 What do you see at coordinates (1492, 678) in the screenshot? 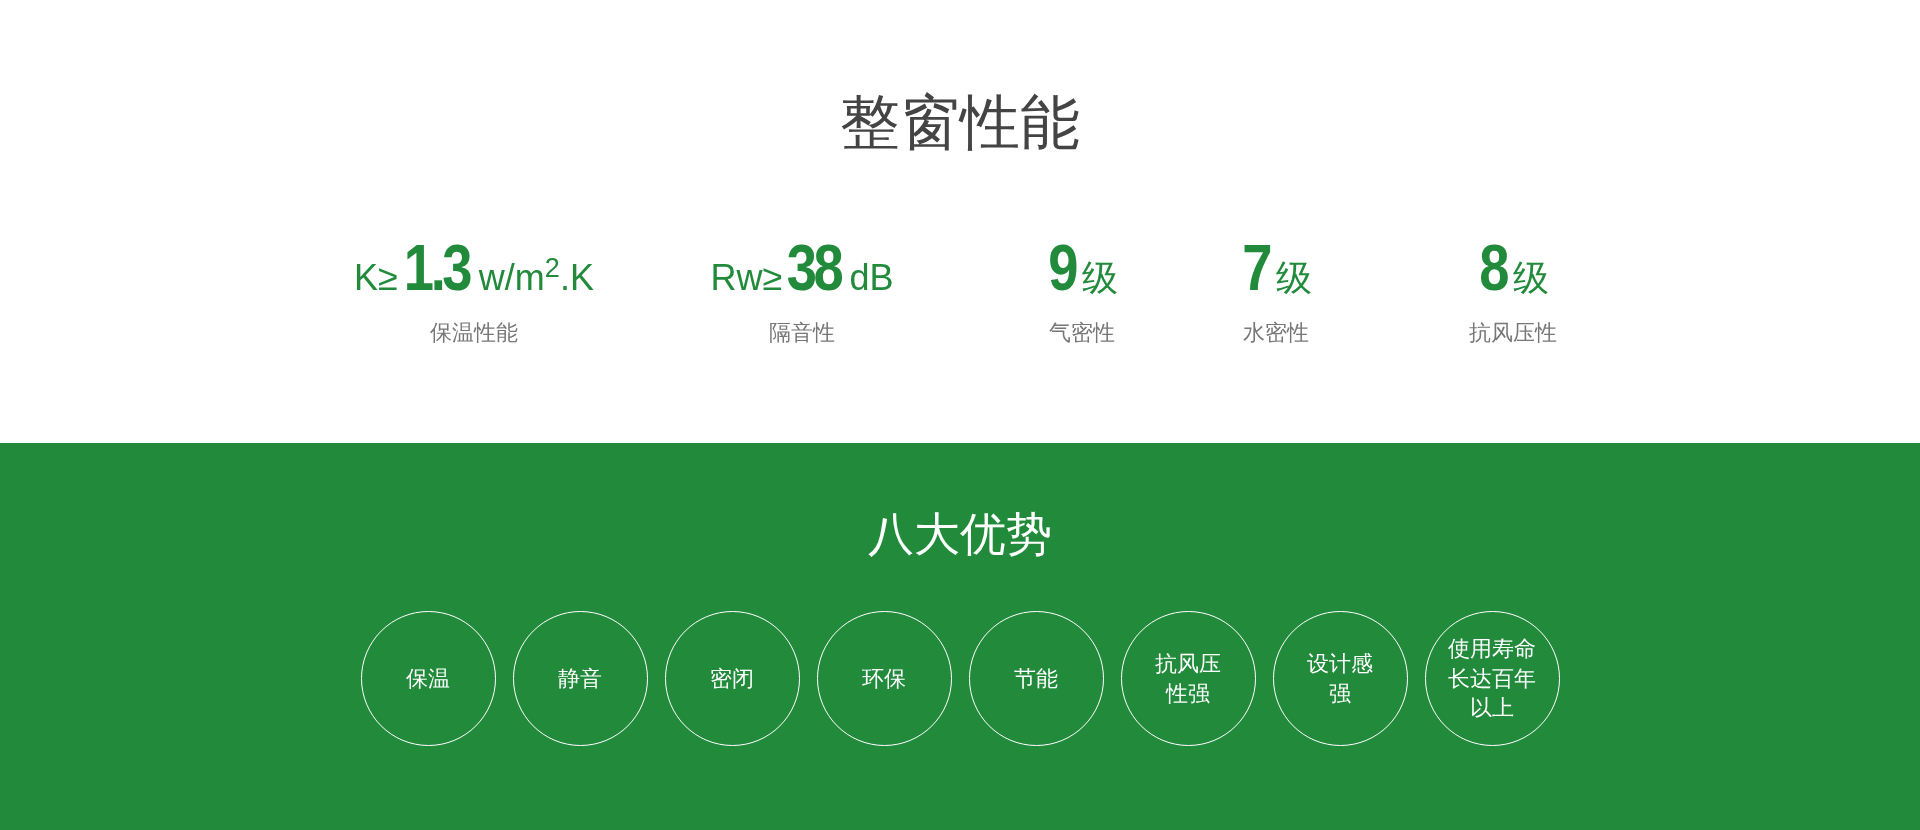
I see `advantage-badge: 使用寿命 长达百年 以上` at bounding box center [1492, 678].